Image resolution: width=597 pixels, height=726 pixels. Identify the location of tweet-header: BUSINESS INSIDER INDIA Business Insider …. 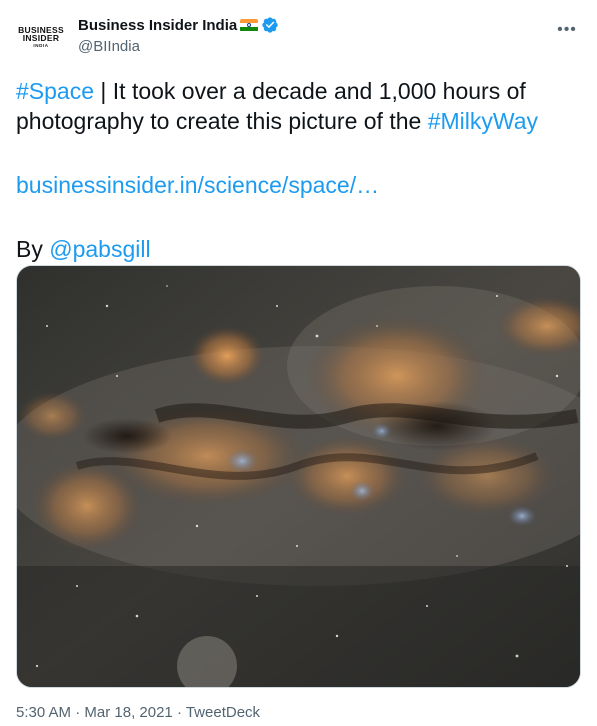
(298, 36).